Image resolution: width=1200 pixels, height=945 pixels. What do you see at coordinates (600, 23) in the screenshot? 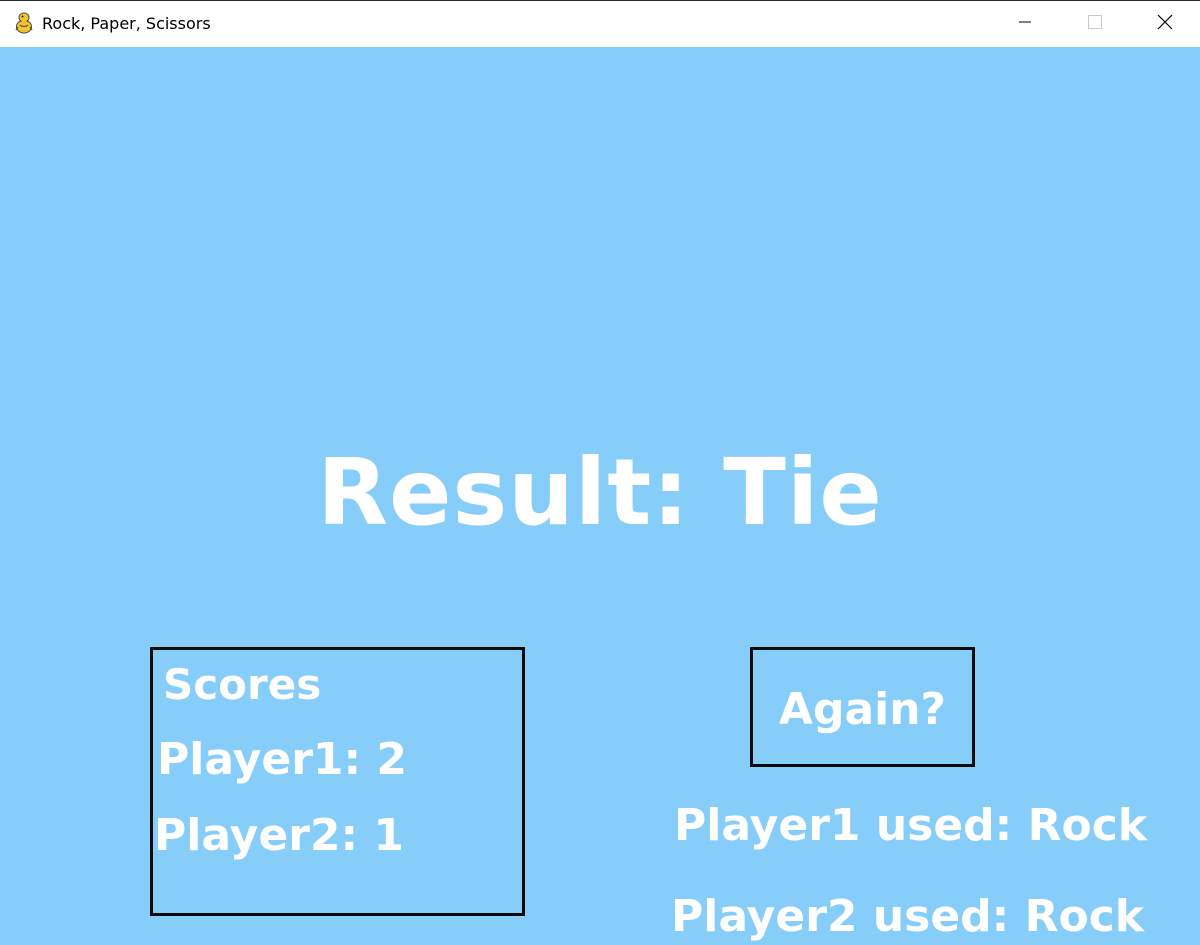
I see `title-bar: Rock, Paper, Scissors` at bounding box center [600, 23].